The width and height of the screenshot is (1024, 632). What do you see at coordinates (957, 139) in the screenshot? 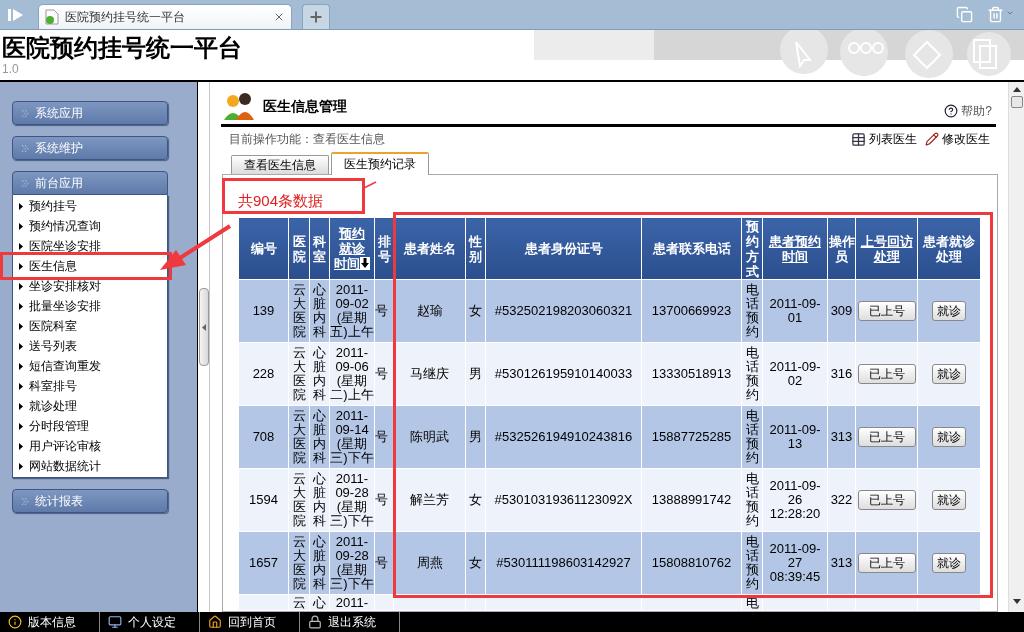
I see `toolbar-link: 修改医生` at bounding box center [957, 139].